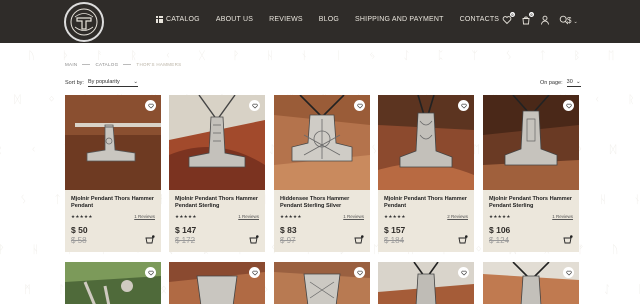 Image resolution: width=640 pixels, height=304 pixels. Describe the element at coordinates (394, 240) in the screenshot. I see `product-old-price: $ 184` at that location.